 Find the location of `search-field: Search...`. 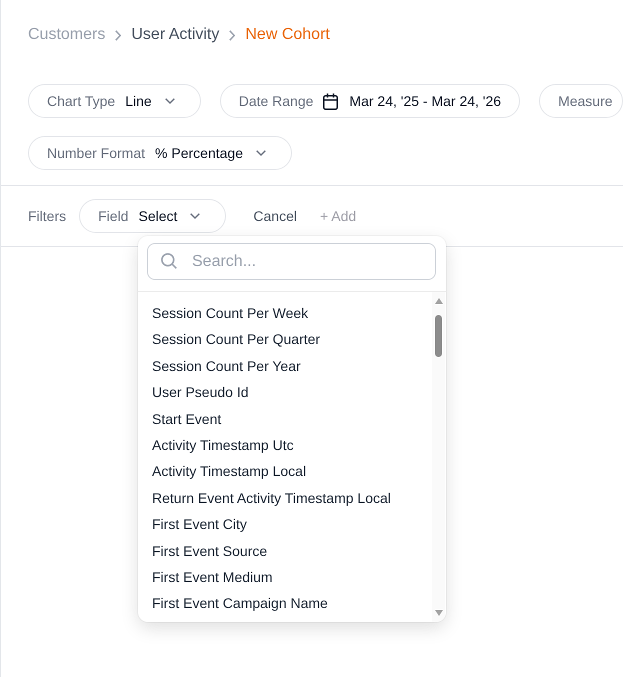

search-field: Search... is located at coordinates (291, 261).